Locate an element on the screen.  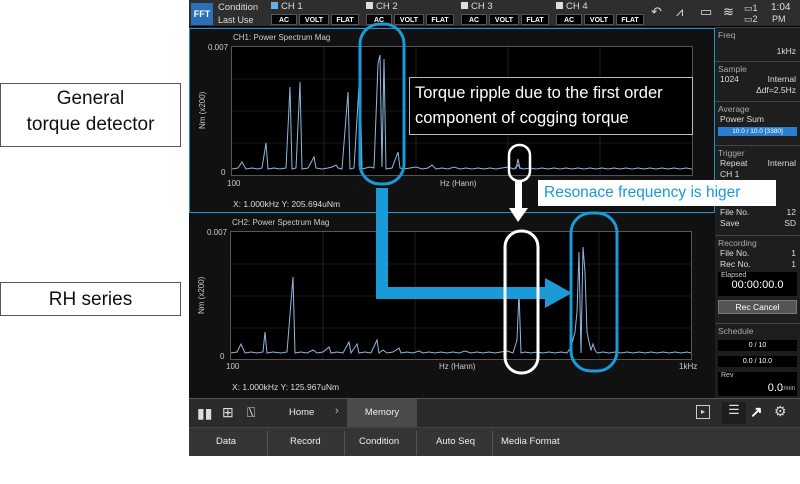
graph1-ymin: 0 is located at coordinates (223, 172).